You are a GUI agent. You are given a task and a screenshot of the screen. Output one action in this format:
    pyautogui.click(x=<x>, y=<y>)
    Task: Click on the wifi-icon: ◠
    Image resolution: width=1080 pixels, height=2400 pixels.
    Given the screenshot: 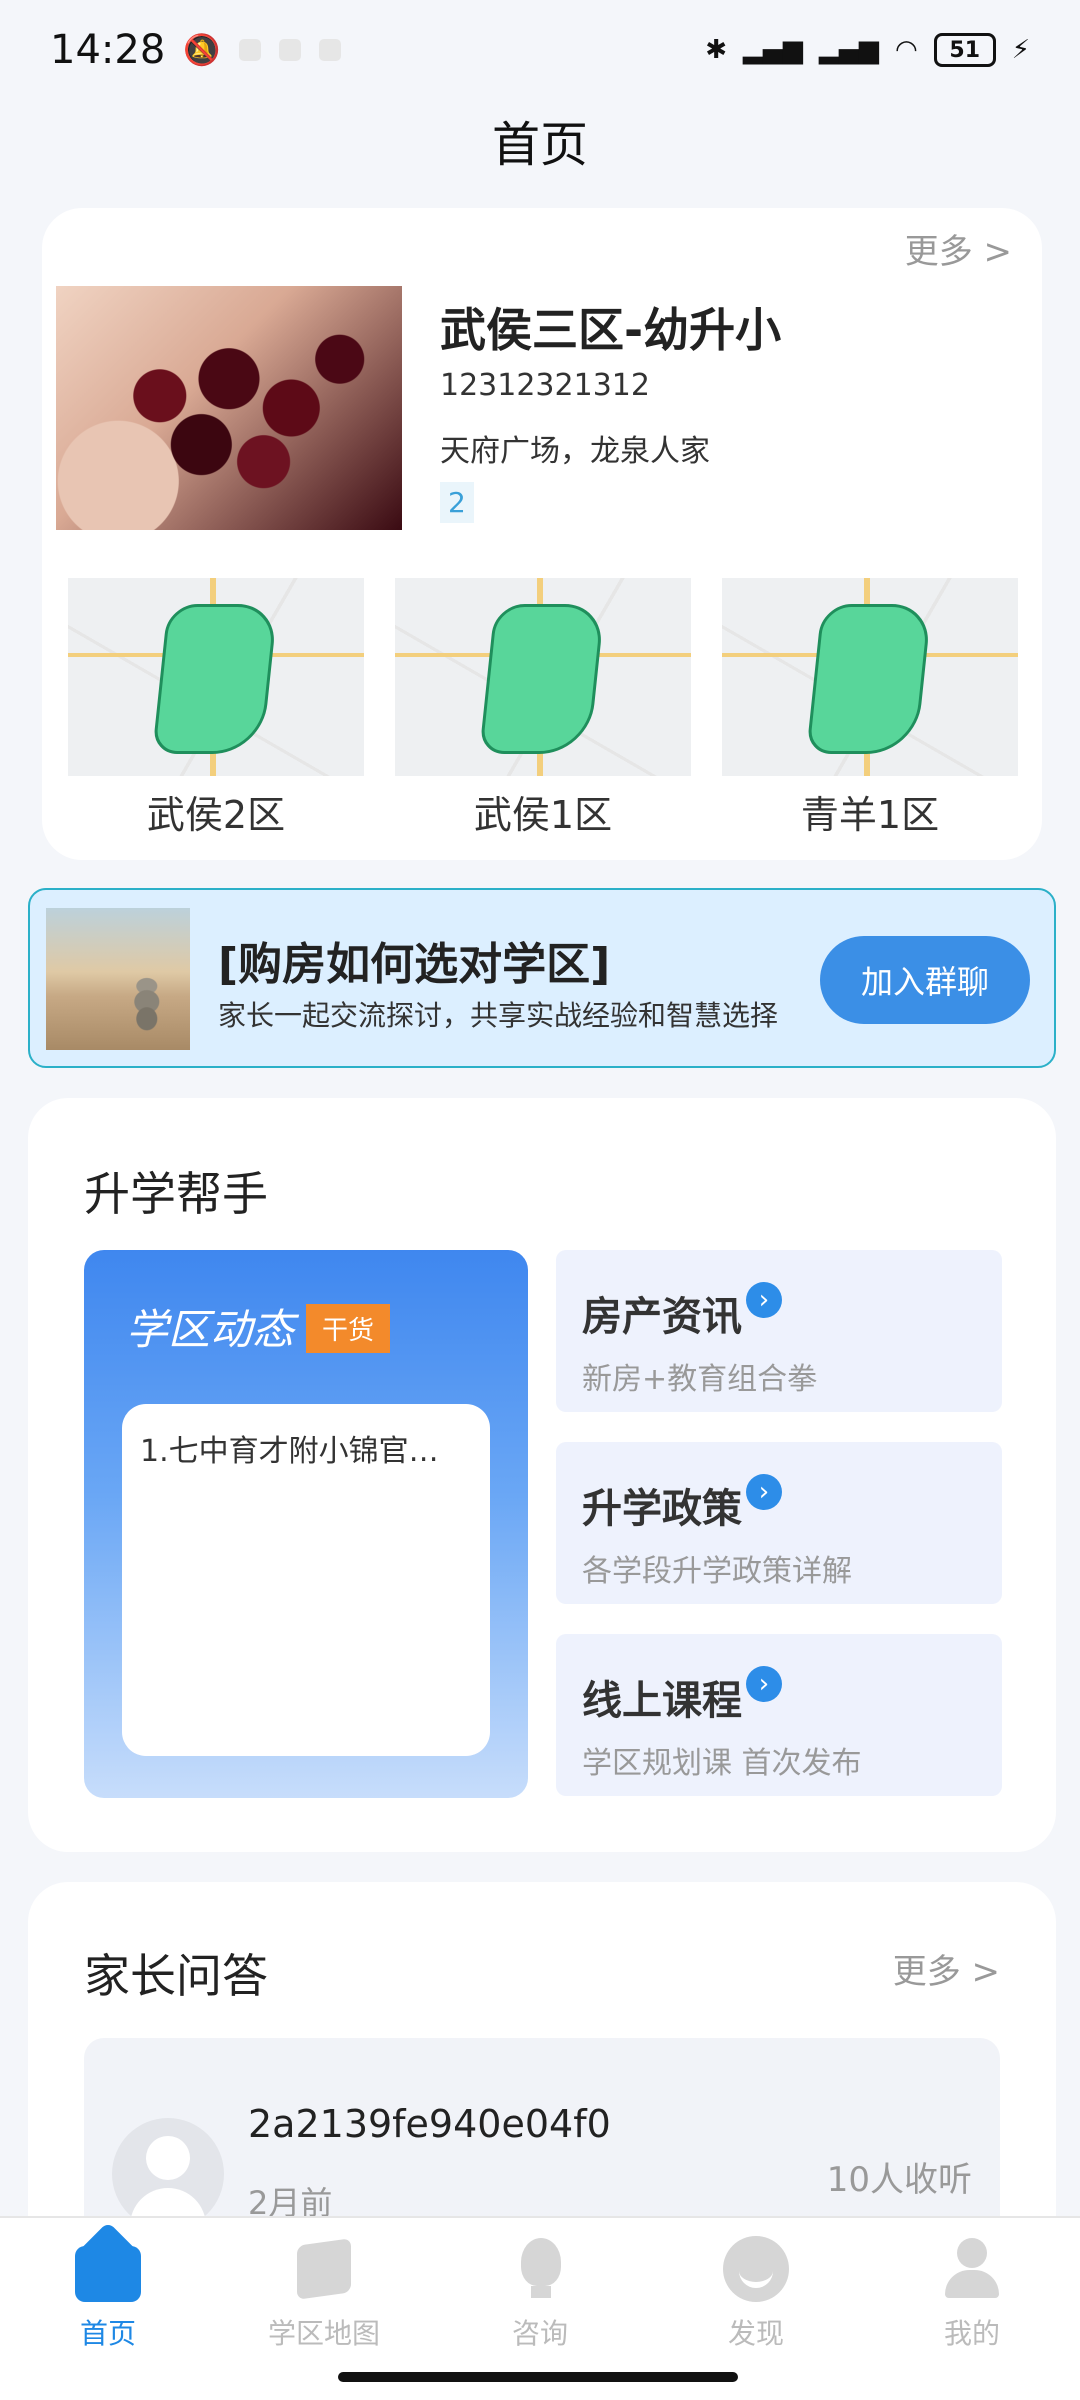 What is the action you would take?
    pyautogui.click(x=906, y=50)
    